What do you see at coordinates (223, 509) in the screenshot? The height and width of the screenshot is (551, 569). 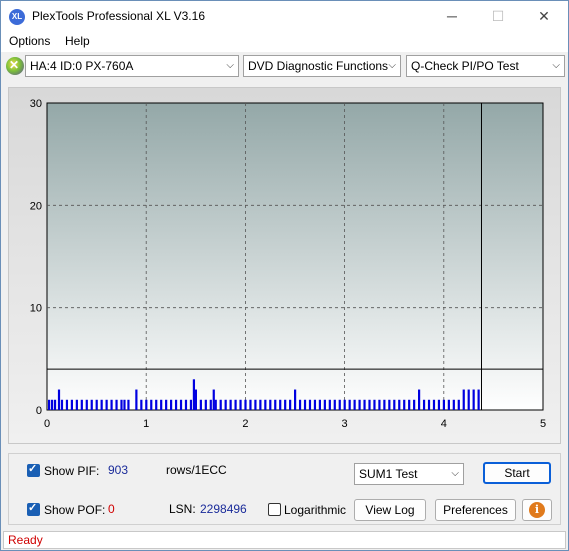 I see `lsn-value: 2298496` at bounding box center [223, 509].